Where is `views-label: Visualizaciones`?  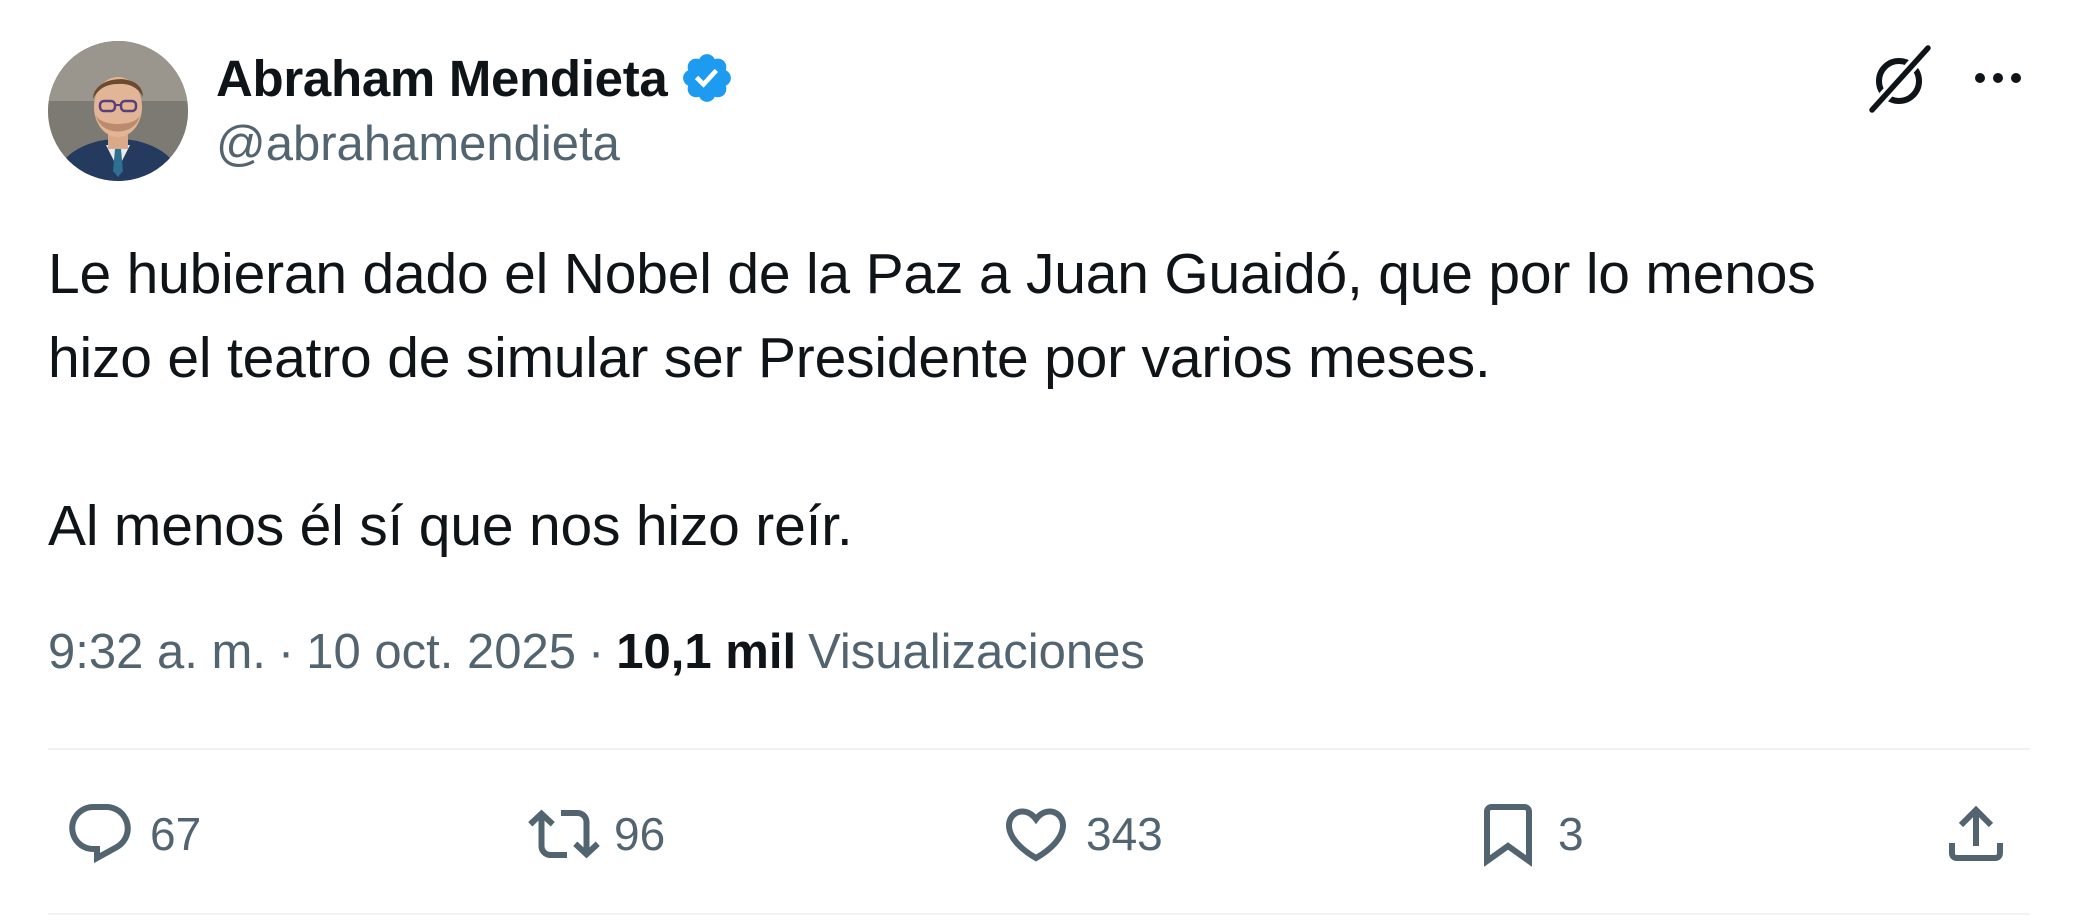
views-label: Visualizaciones is located at coordinates (976, 652).